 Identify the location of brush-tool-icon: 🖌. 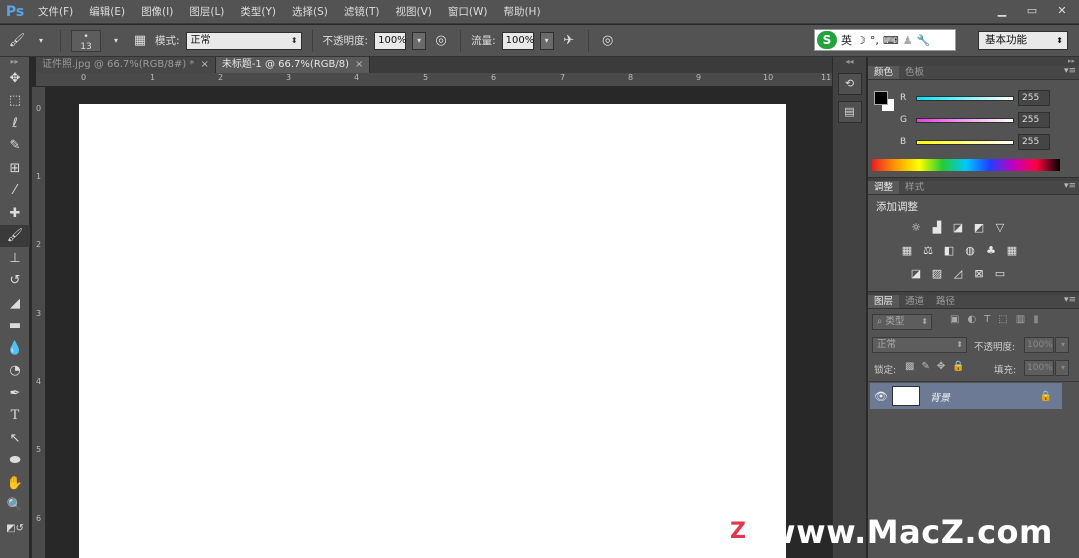
(15, 235).